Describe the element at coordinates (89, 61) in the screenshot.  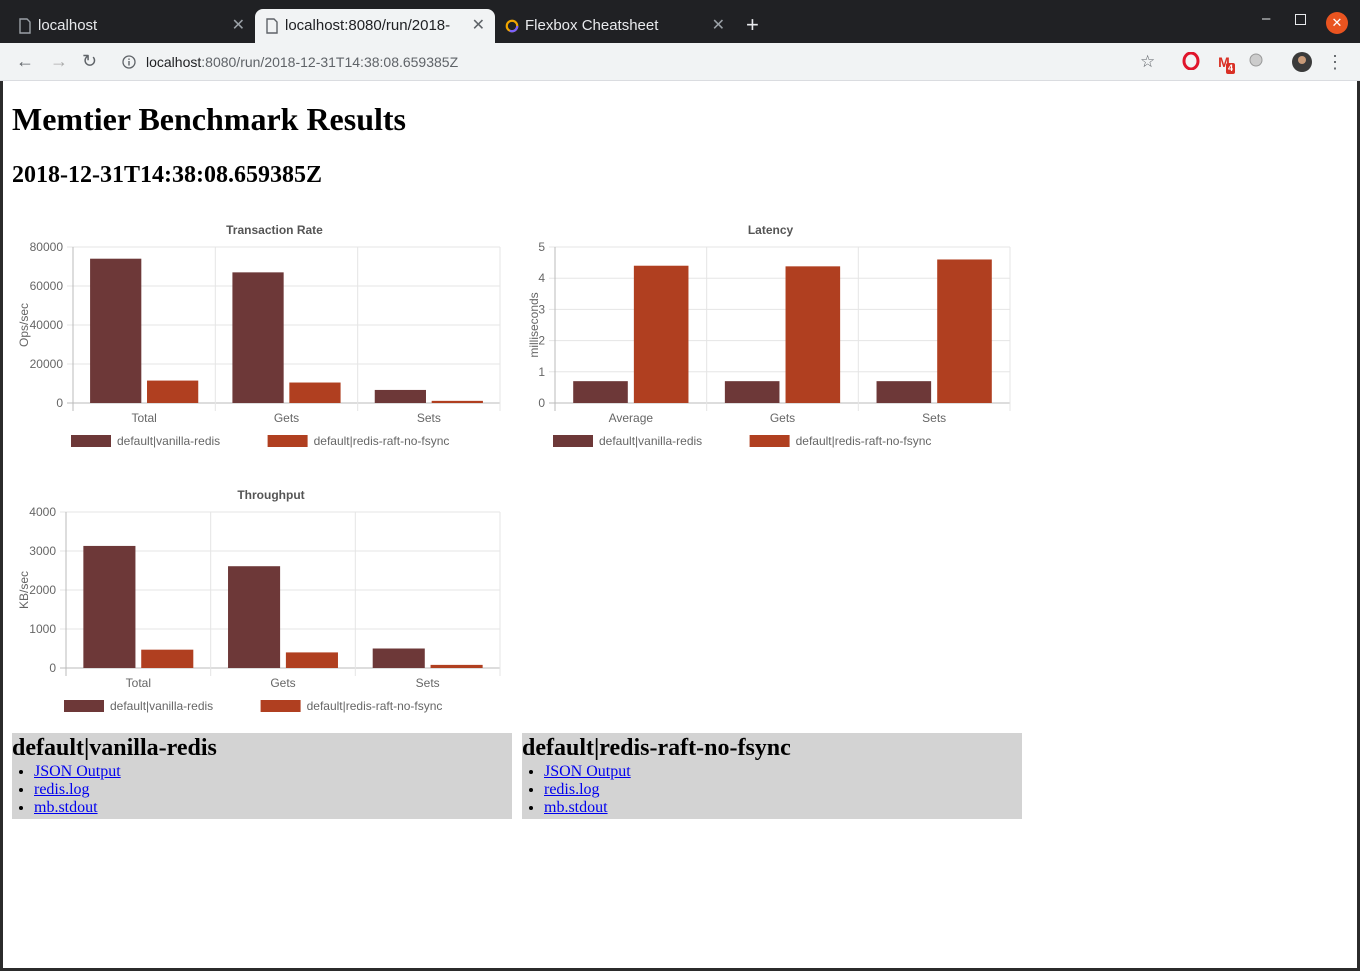
I see `reload-icon: ↻` at that location.